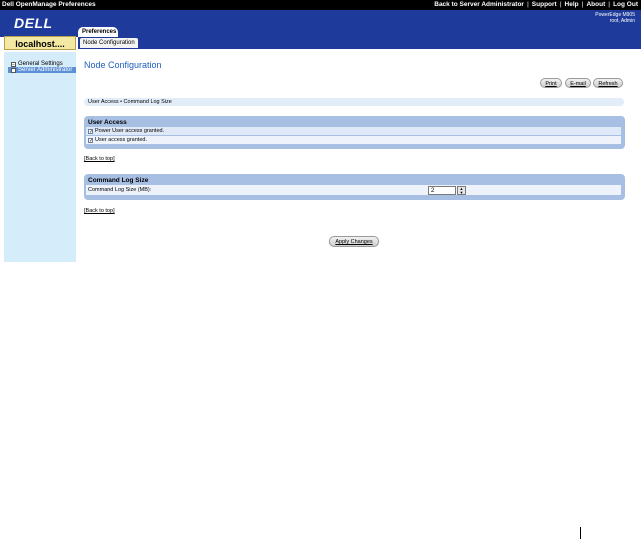 Image resolution: width=641 pixels, height=541 pixels. I want to click on print-button: Print, so click(551, 83).